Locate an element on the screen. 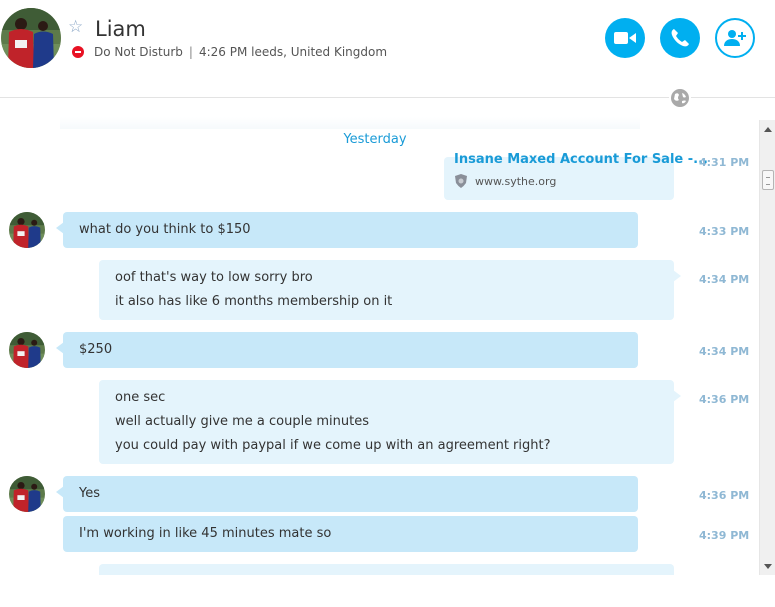 The height and width of the screenshot is (607, 775). star-outline-icon: ☆ is located at coordinates (75, 27).